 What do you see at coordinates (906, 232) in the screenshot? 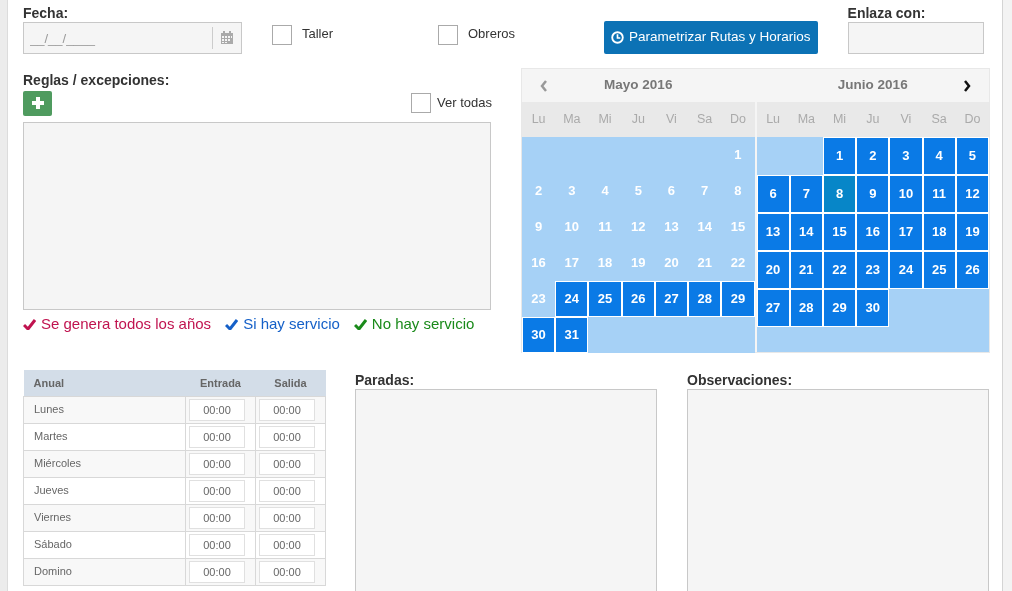
I see `calendar-day: 17` at bounding box center [906, 232].